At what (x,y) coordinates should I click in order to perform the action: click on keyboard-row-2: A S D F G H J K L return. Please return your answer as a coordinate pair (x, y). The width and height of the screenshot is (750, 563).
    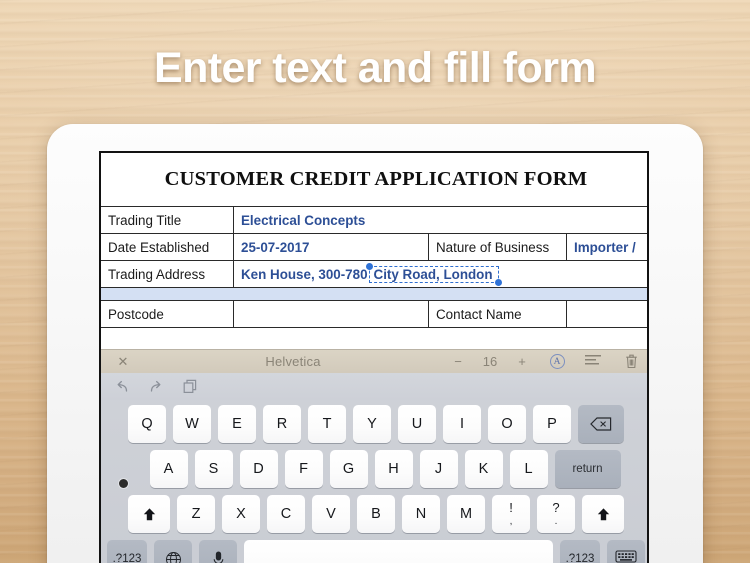
    Looking at the image, I should click on (374, 469).